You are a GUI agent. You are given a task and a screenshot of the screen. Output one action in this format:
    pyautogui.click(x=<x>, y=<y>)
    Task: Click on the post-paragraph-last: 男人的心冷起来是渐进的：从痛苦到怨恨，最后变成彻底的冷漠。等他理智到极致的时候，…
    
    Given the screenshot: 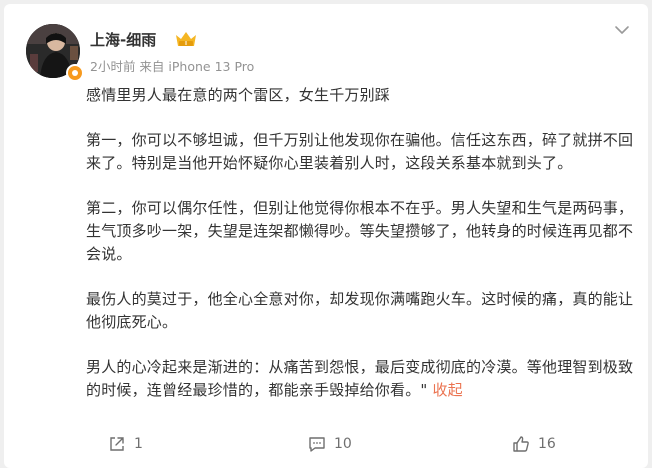 What is the action you would take?
    pyautogui.click(x=360, y=379)
    